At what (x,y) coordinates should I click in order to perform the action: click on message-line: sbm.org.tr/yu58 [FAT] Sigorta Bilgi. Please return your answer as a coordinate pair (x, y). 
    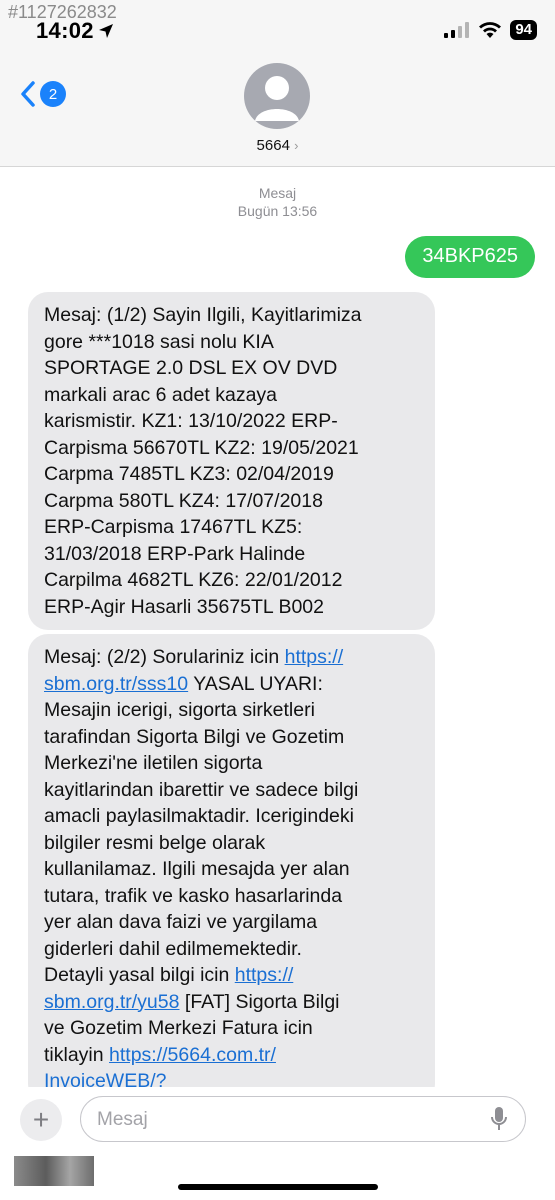
    Looking at the image, I should click on (231, 1002).